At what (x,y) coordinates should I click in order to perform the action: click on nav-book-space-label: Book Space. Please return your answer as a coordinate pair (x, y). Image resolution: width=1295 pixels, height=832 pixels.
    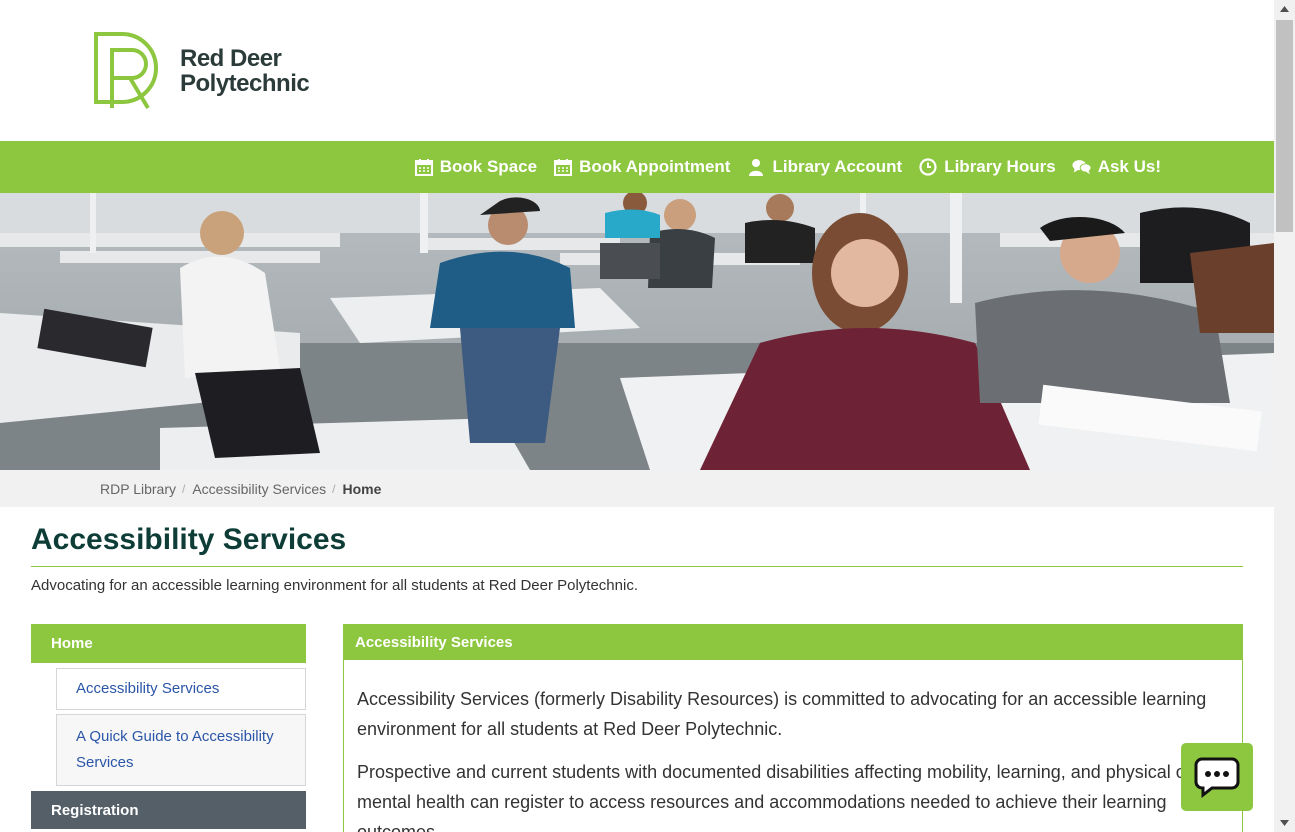
    Looking at the image, I should click on (488, 166).